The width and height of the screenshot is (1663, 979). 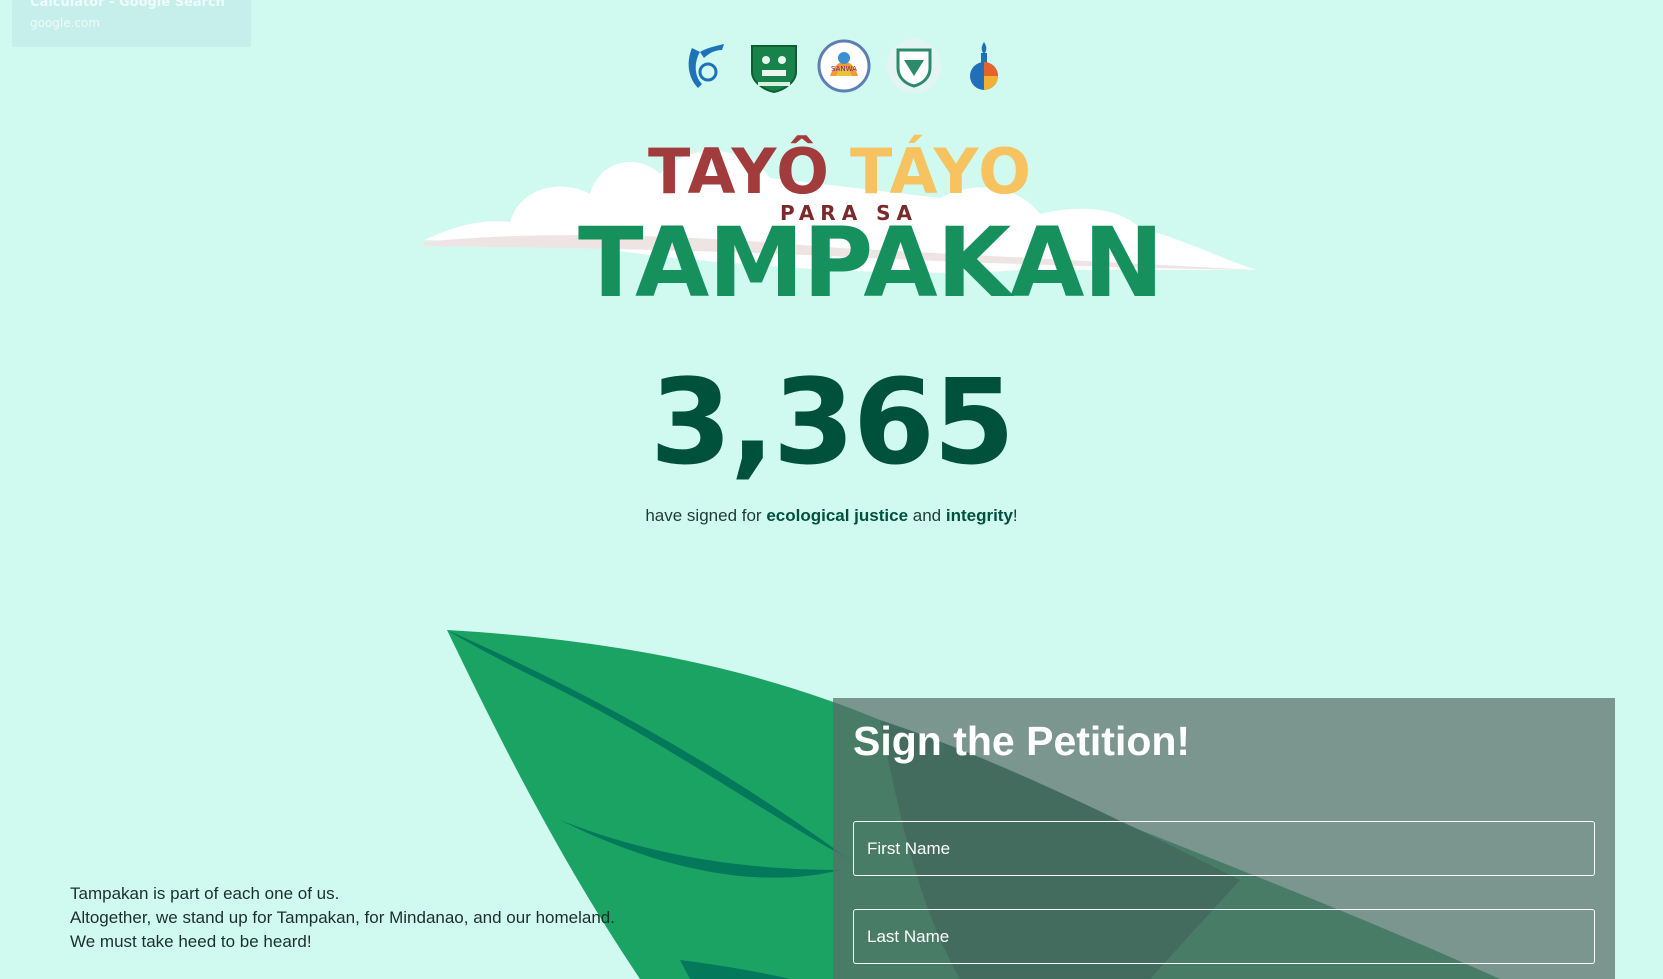 What do you see at coordinates (131, 23) in the screenshot?
I see `browser-toast: Calculator - Google Search google.com` at bounding box center [131, 23].